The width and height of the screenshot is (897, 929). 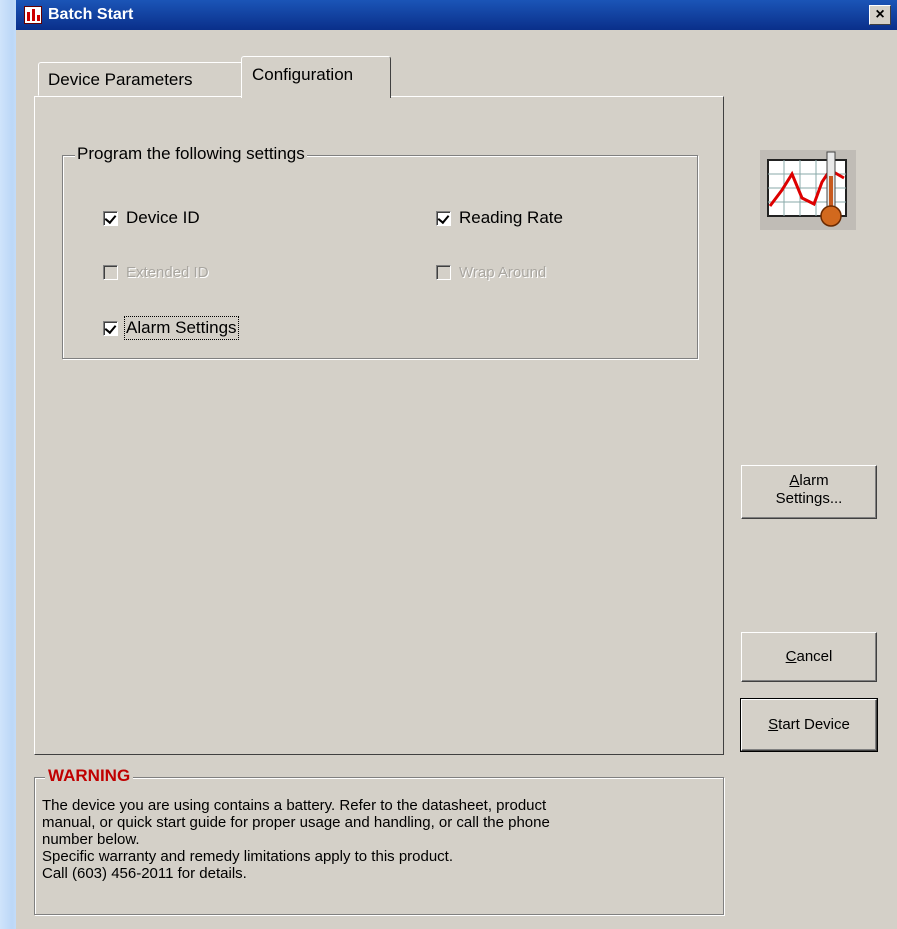 What do you see at coordinates (808, 190) in the screenshot?
I see `temperature-graph-icon` at bounding box center [808, 190].